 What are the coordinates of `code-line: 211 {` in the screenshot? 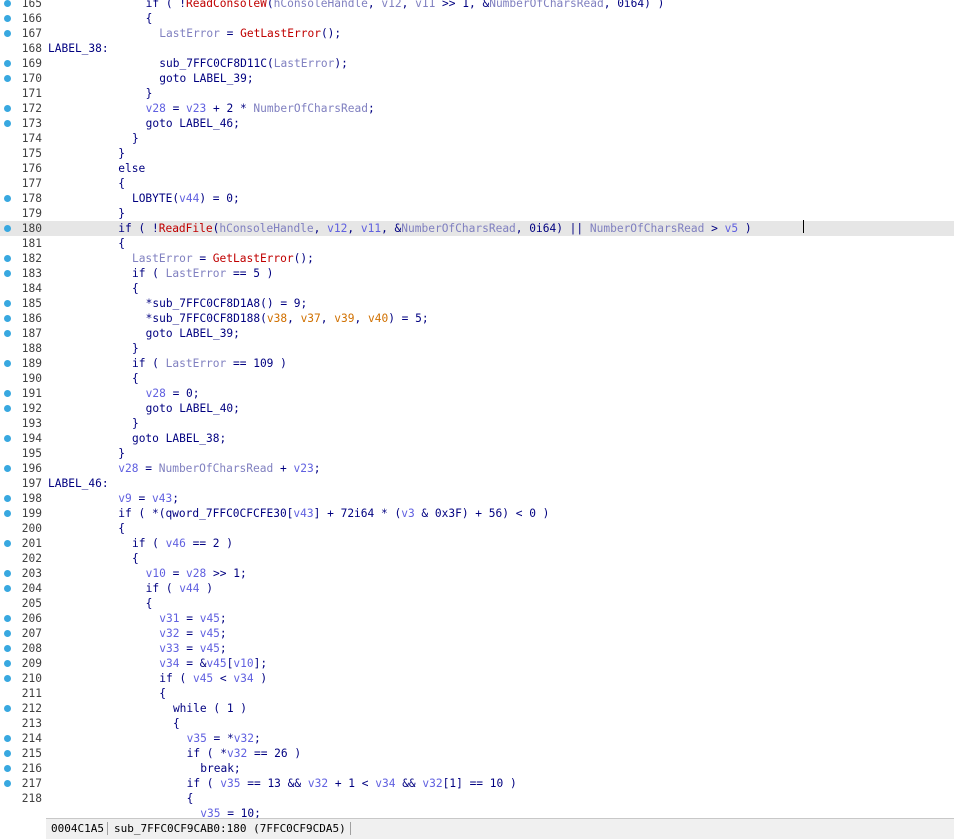 It's located at (477, 693).